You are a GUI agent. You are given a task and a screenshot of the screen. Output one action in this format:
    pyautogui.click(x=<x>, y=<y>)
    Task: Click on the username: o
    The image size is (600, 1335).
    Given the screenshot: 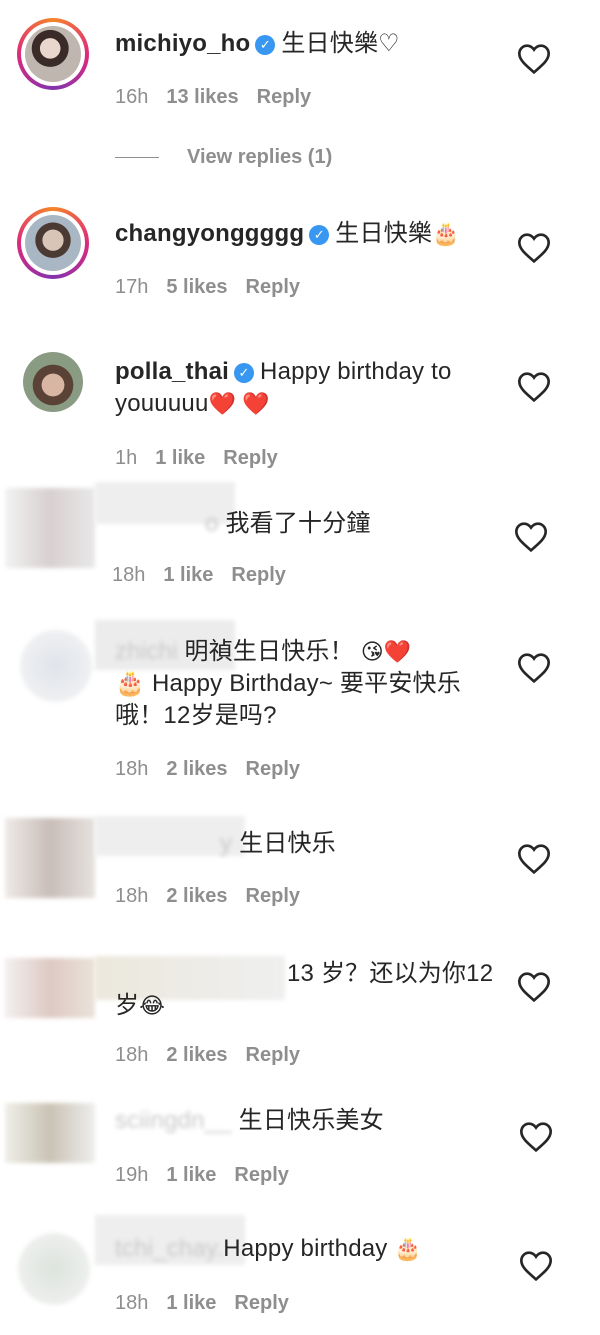 What is the action you would take?
    pyautogui.click(x=212, y=523)
    